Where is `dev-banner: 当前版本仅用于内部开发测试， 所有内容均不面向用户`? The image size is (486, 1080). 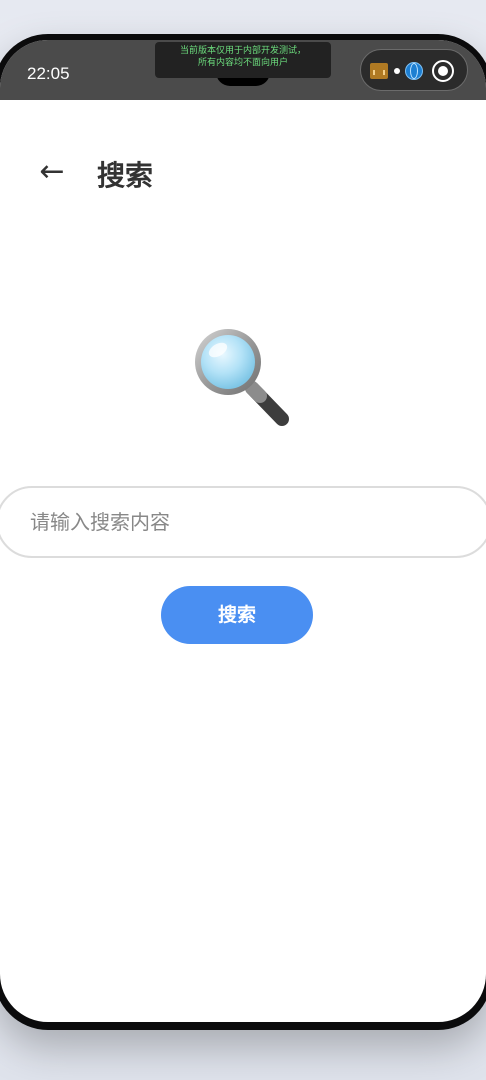
dev-banner: 当前版本仅用于内部开发测试， 所有内容均不面向用户 is located at coordinates (243, 60).